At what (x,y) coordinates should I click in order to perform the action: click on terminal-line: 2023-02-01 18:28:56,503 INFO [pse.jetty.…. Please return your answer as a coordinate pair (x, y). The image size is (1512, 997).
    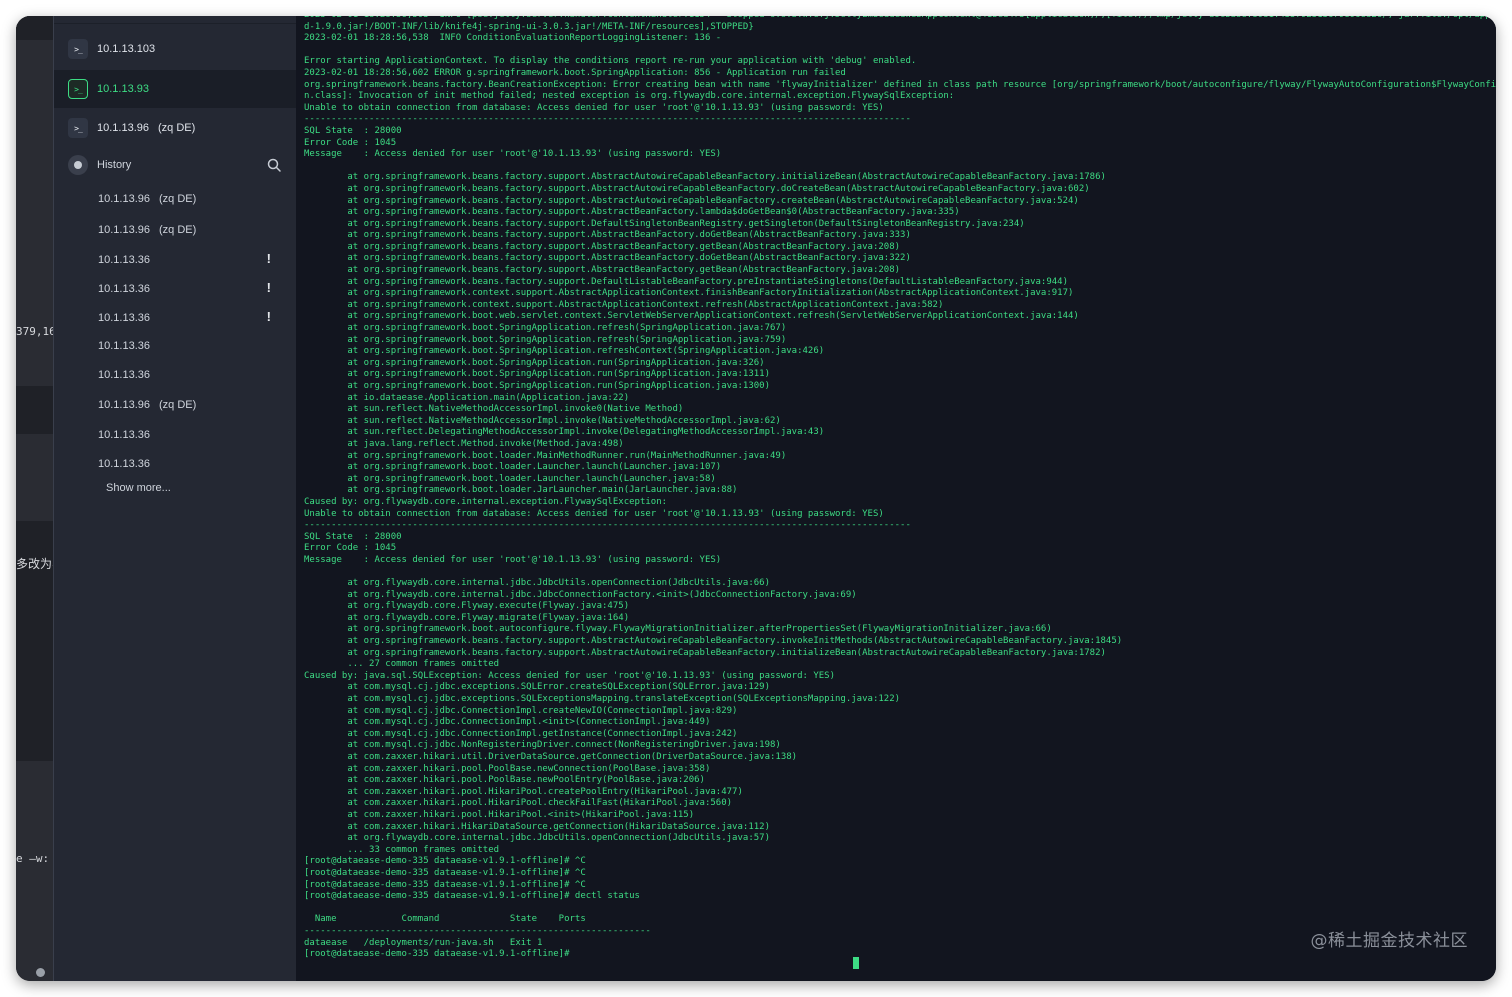
    Looking at the image, I should click on (900, 19).